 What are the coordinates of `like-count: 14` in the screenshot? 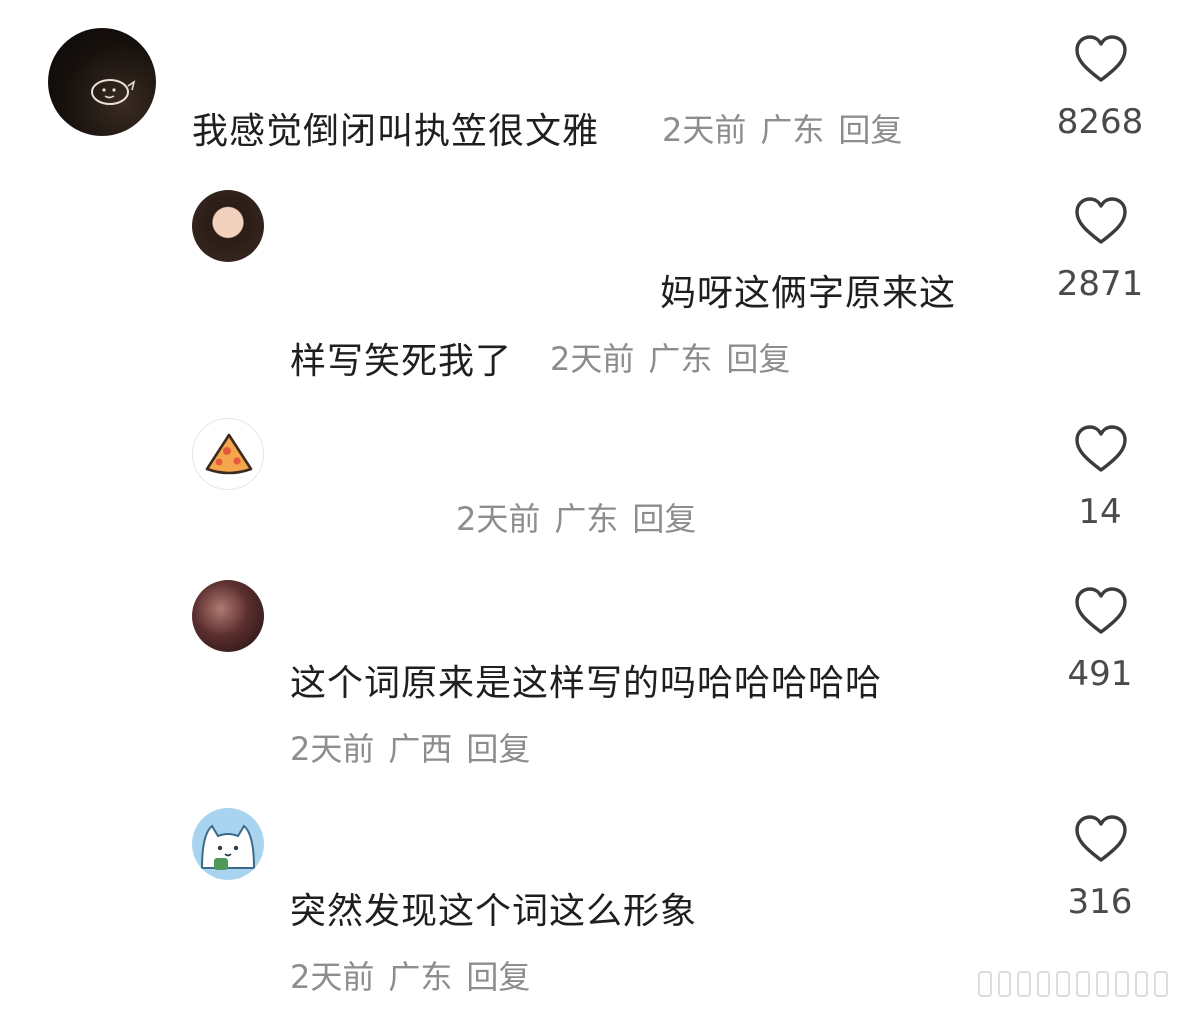 It's located at (1100, 512).